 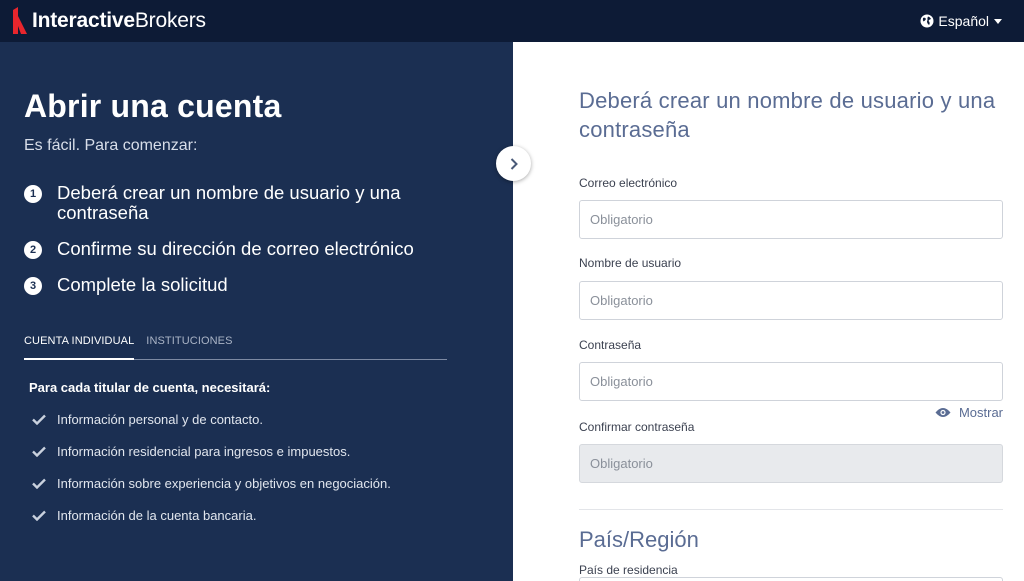 I want to click on residence-country-select, so click(x=791, y=579).